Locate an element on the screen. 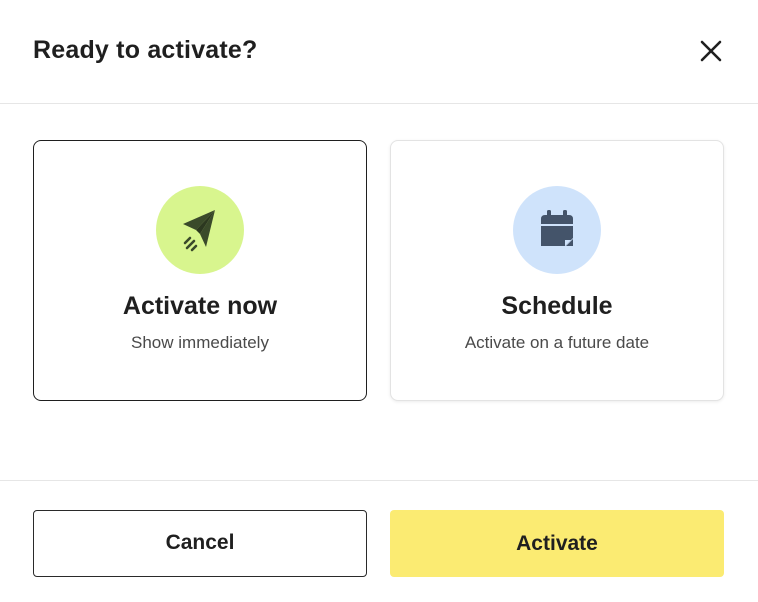 The height and width of the screenshot is (602, 758). close-icon is located at coordinates (711, 51).